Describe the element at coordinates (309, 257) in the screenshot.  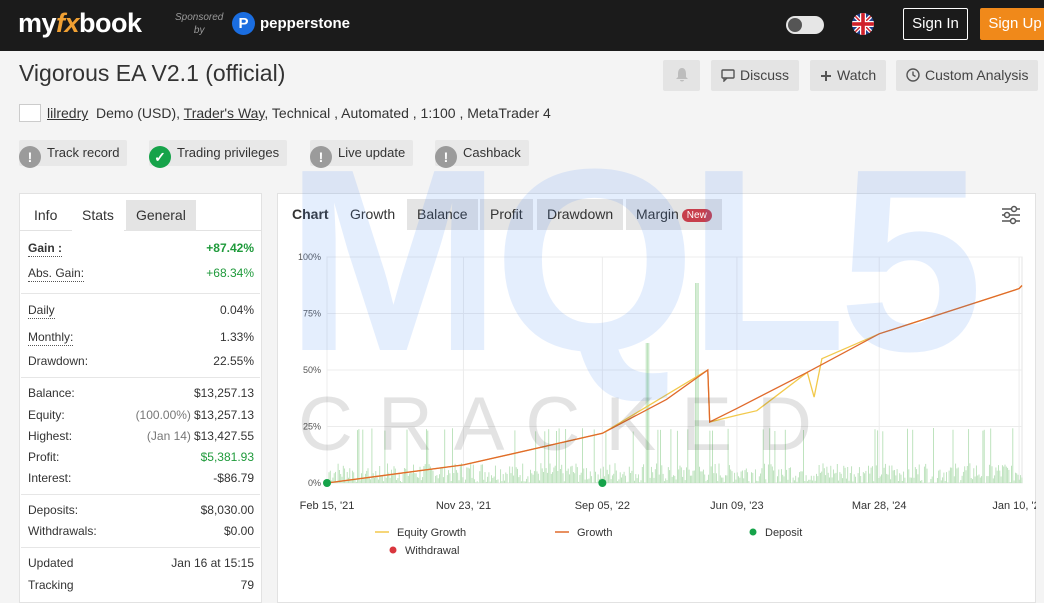
I see `y-tick-label: 100%` at that location.